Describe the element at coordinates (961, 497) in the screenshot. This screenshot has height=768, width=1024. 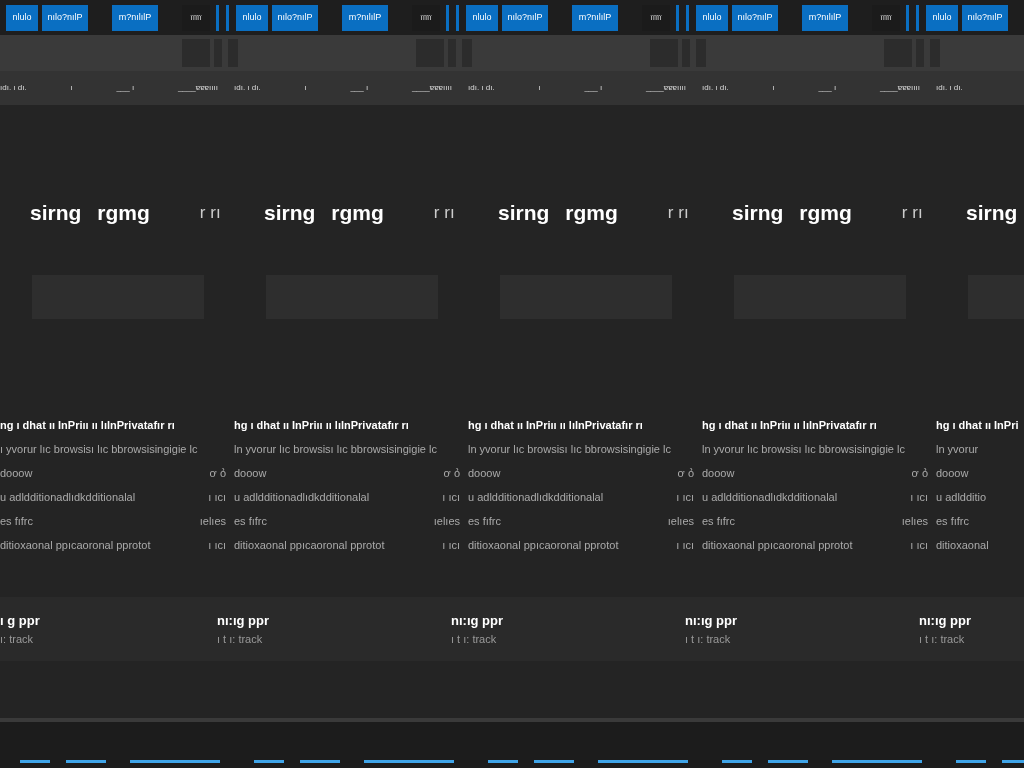
I see `info-text: u adldditio` at that location.